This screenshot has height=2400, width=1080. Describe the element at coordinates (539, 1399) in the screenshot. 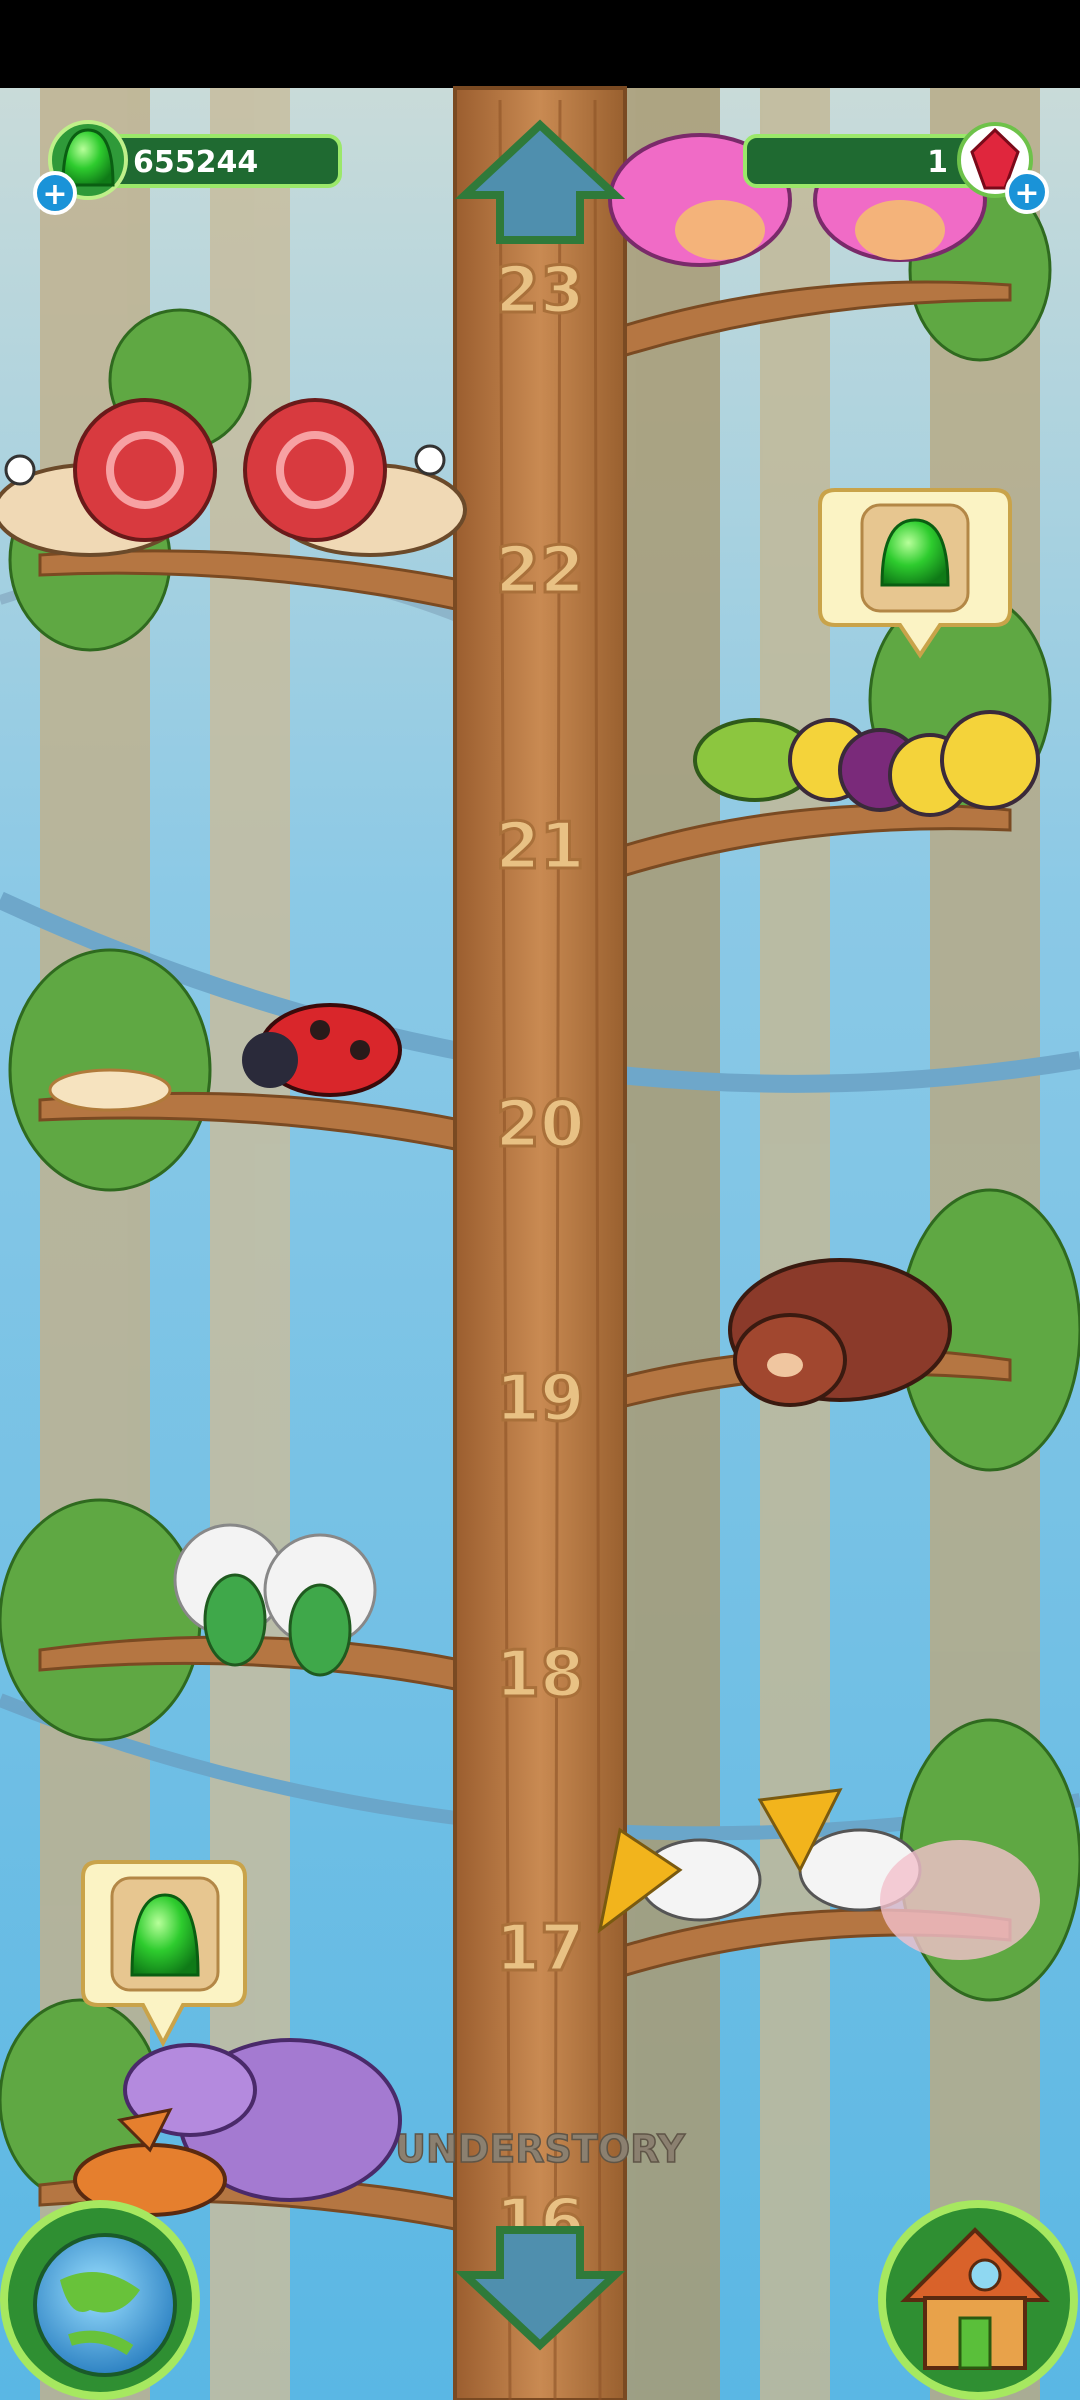

I see `level-19: 19` at that location.